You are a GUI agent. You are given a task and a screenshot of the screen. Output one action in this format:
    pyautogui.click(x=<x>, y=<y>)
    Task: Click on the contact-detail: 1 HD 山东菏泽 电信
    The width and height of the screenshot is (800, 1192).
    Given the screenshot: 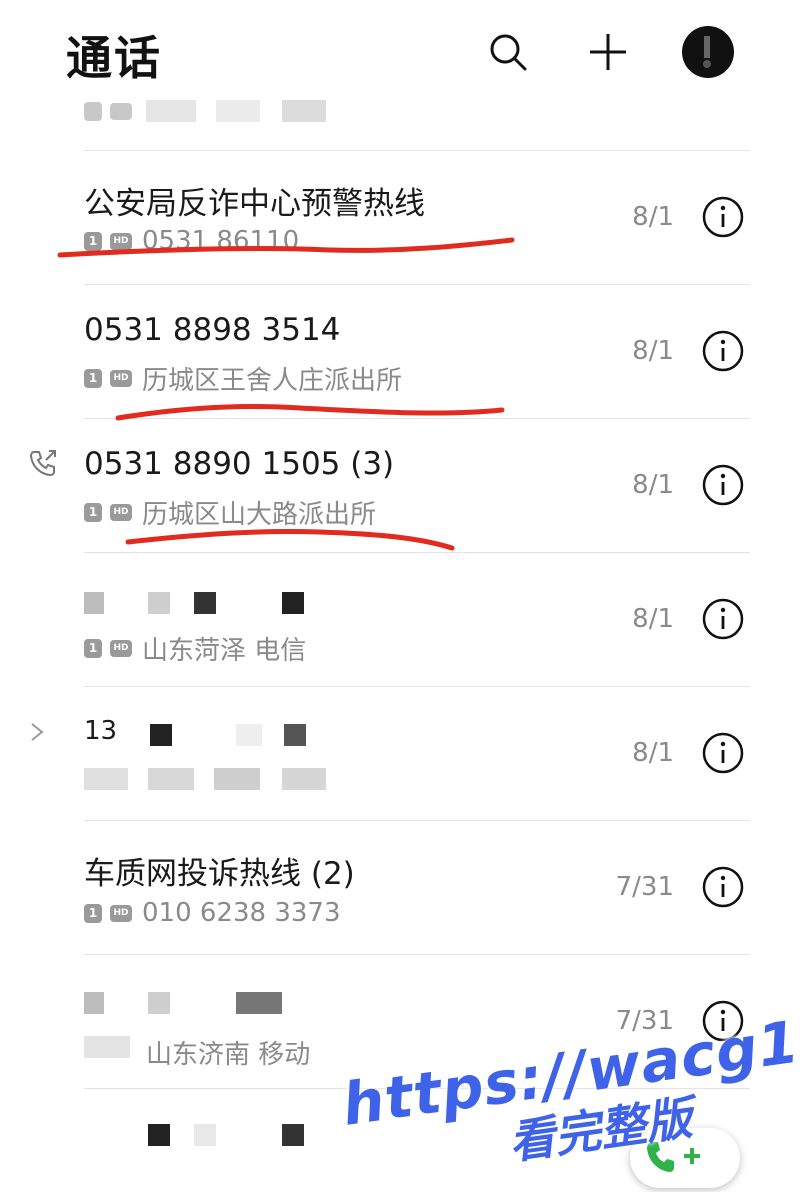 What is the action you would take?
    pyautogui.click(x=195, y=648)
    